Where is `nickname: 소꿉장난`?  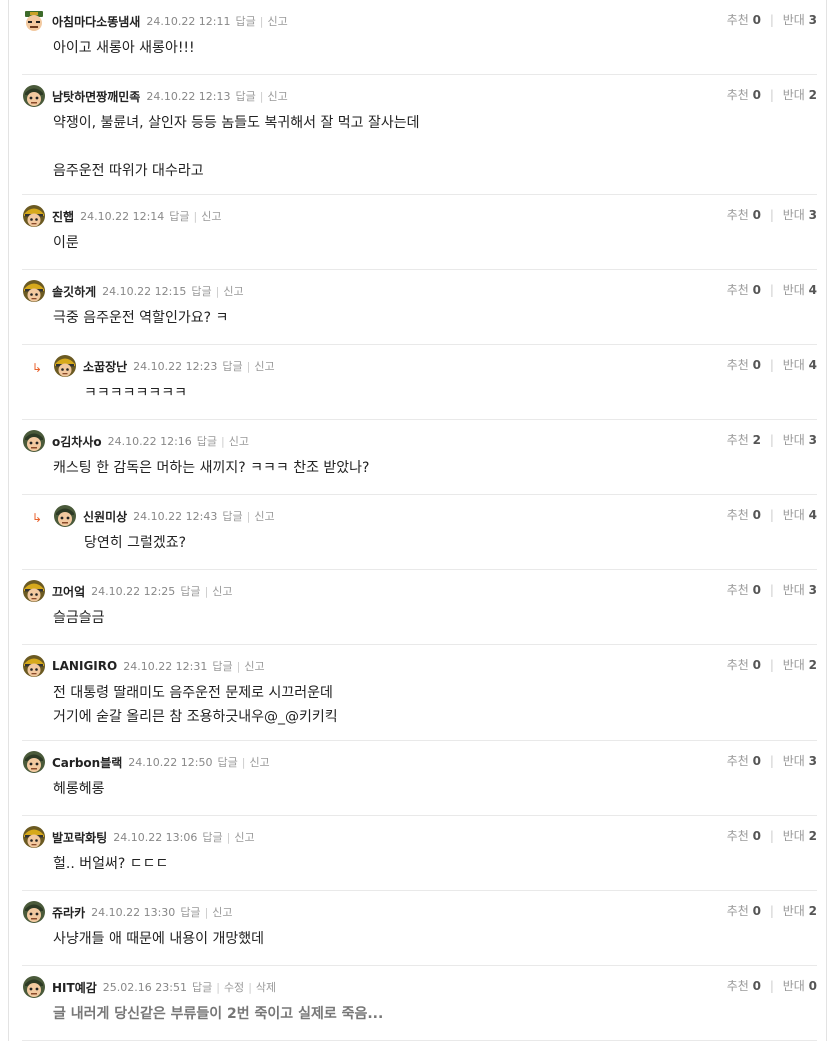 nickname: 소꿉장난 is located at coordinates (105, 366).